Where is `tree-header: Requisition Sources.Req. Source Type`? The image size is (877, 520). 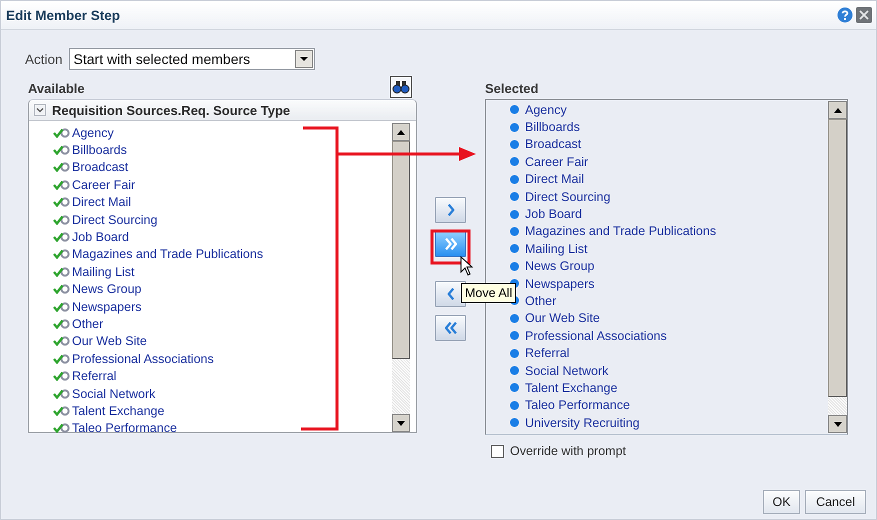 tree-header: Requisition Sources.Req. Source Type is located at coordinates (222, 110).